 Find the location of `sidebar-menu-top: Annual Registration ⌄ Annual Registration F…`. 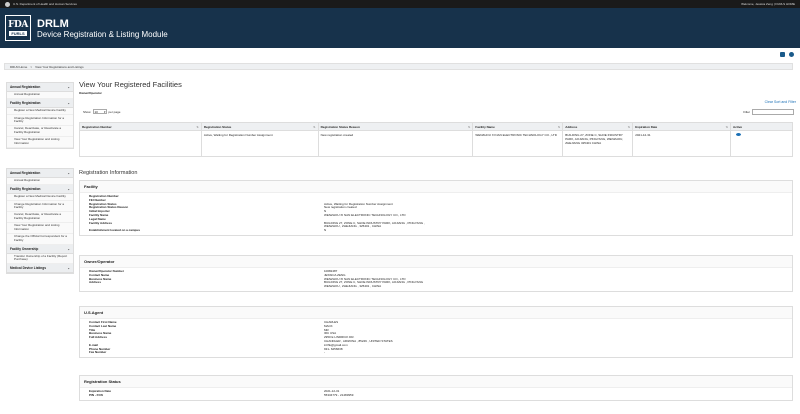

sidebar-menu-top: Annual Registration ⌄ Annual Registration F… is located at coordinates (40, 115).